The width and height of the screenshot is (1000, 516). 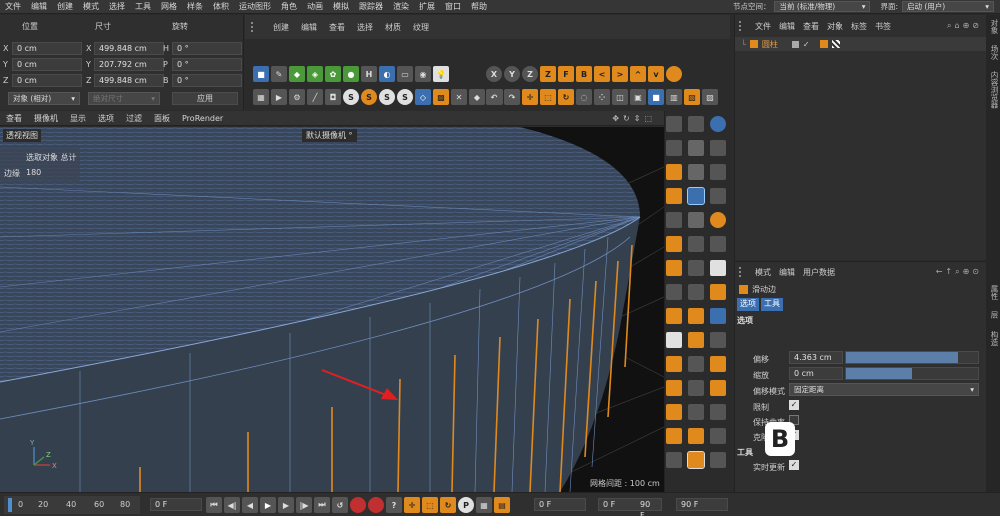 I want to click on z-axis-lock-icon: Z, so click(x=530, y=74).